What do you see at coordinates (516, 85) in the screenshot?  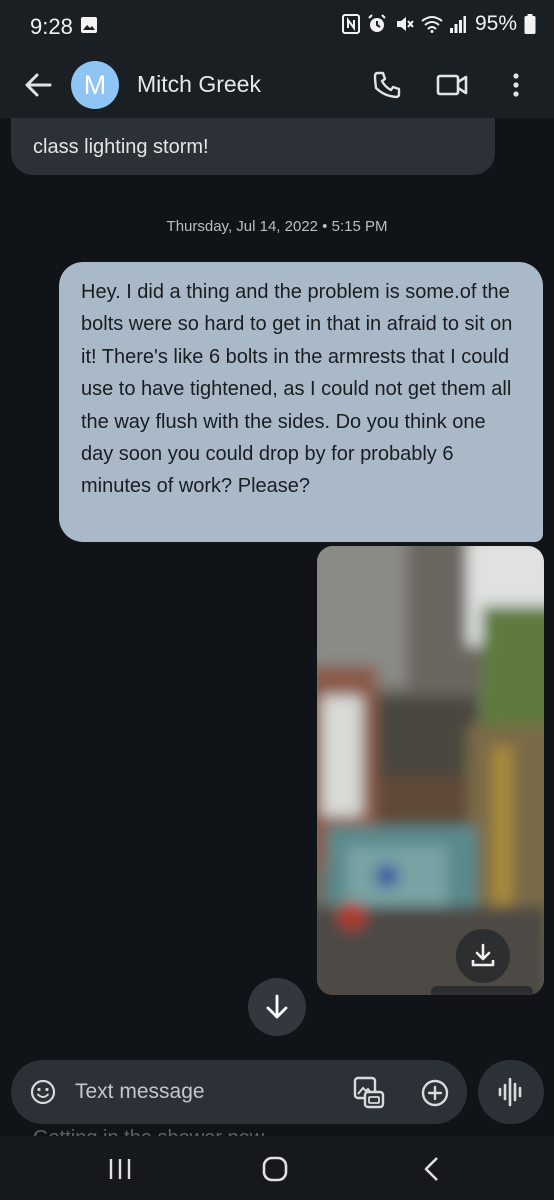 I see `more-vert-icon` at bounding box center [516, 85].